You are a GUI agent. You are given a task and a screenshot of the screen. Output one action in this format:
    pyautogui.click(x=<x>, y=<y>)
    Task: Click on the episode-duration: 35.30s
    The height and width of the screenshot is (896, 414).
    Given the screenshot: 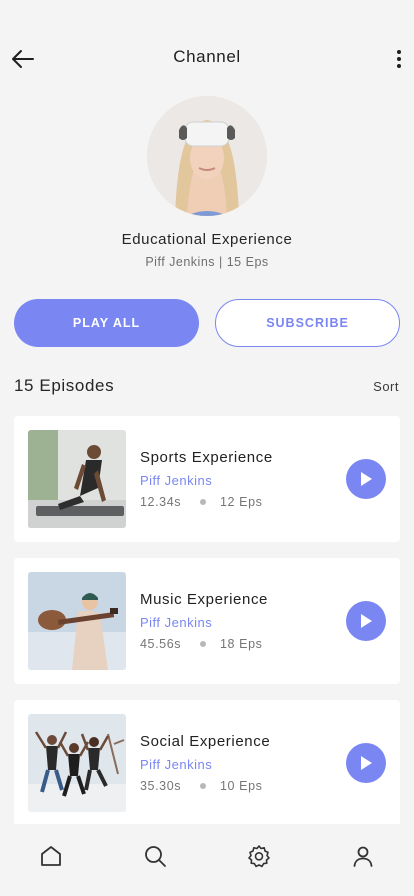 What is the action you would take?
    pyautogui.click(x=161, y=786)
    